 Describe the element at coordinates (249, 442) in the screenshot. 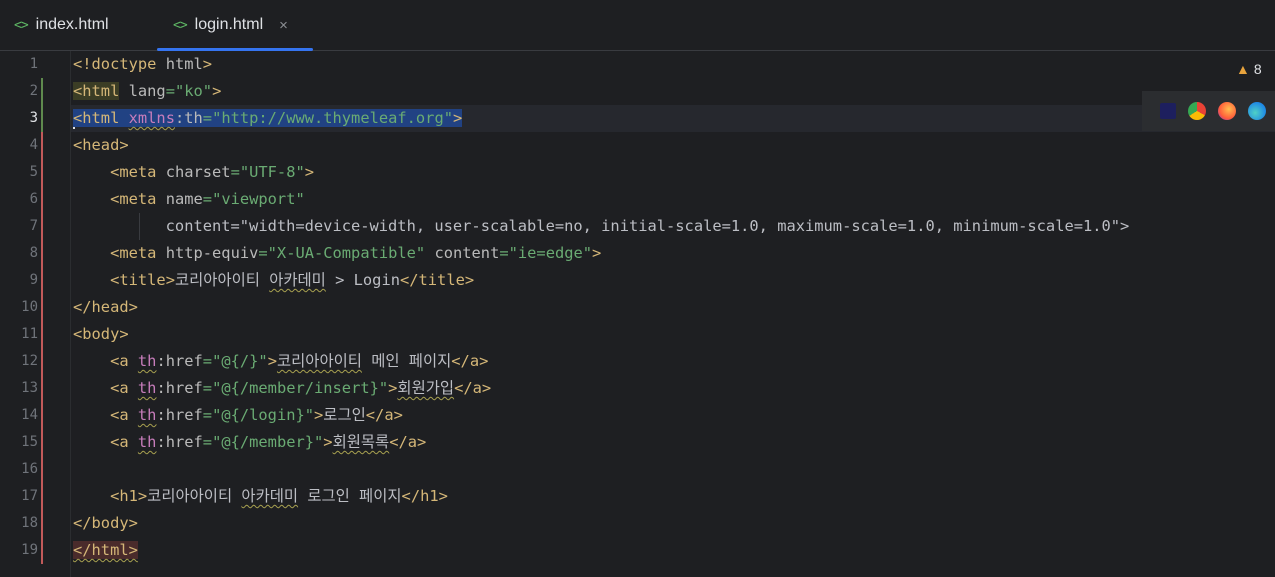

I see `code-line: <a th:href="@{/member}">회원목록</a>` at that location.